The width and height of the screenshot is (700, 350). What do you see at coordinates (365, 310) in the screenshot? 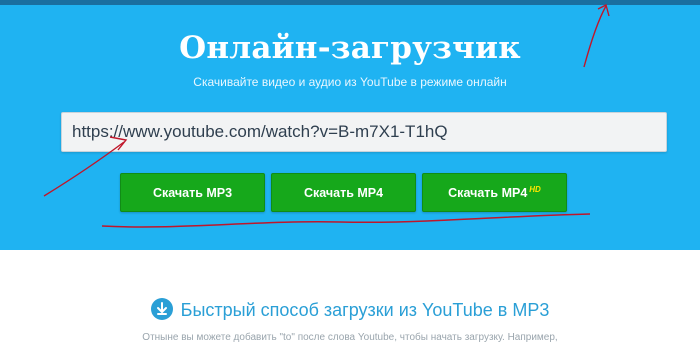
I see `section-title-text: Быстрый способ загрузки из YouTube в MP3` at bounding box center [365, 310].